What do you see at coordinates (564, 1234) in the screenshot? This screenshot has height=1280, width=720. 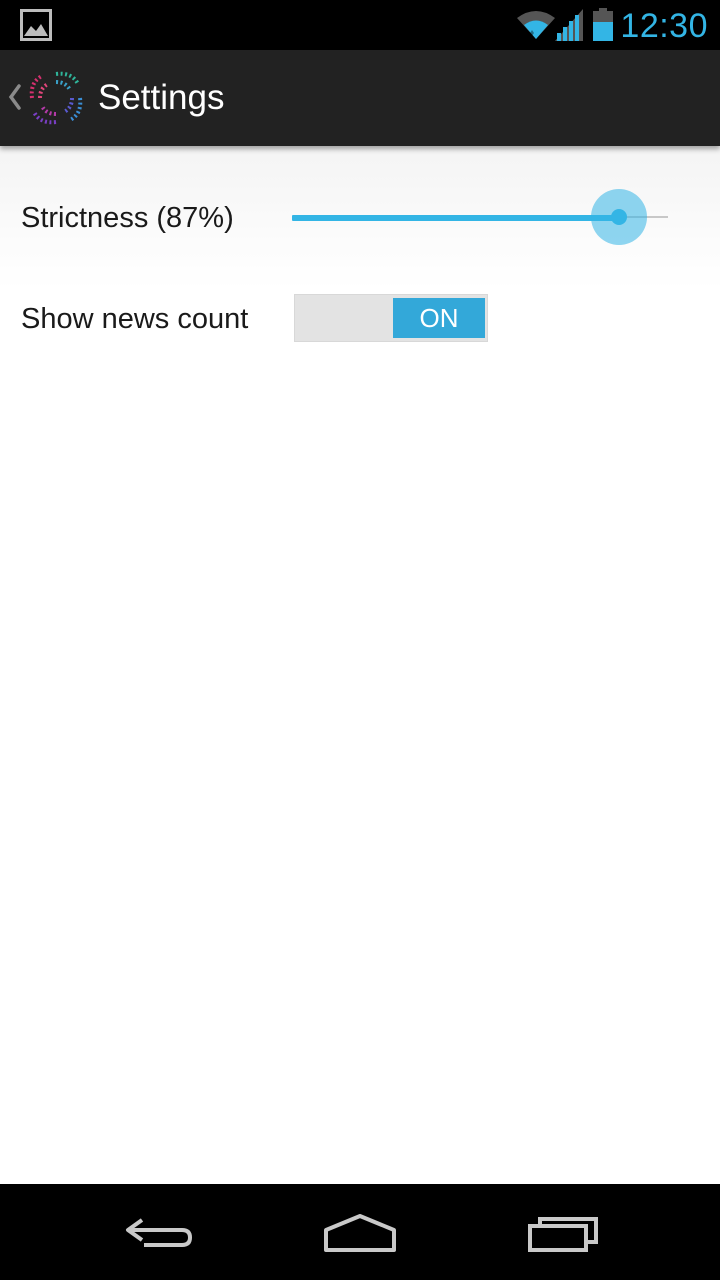 I see `recents-icon` at bounding box center [564, 1234].